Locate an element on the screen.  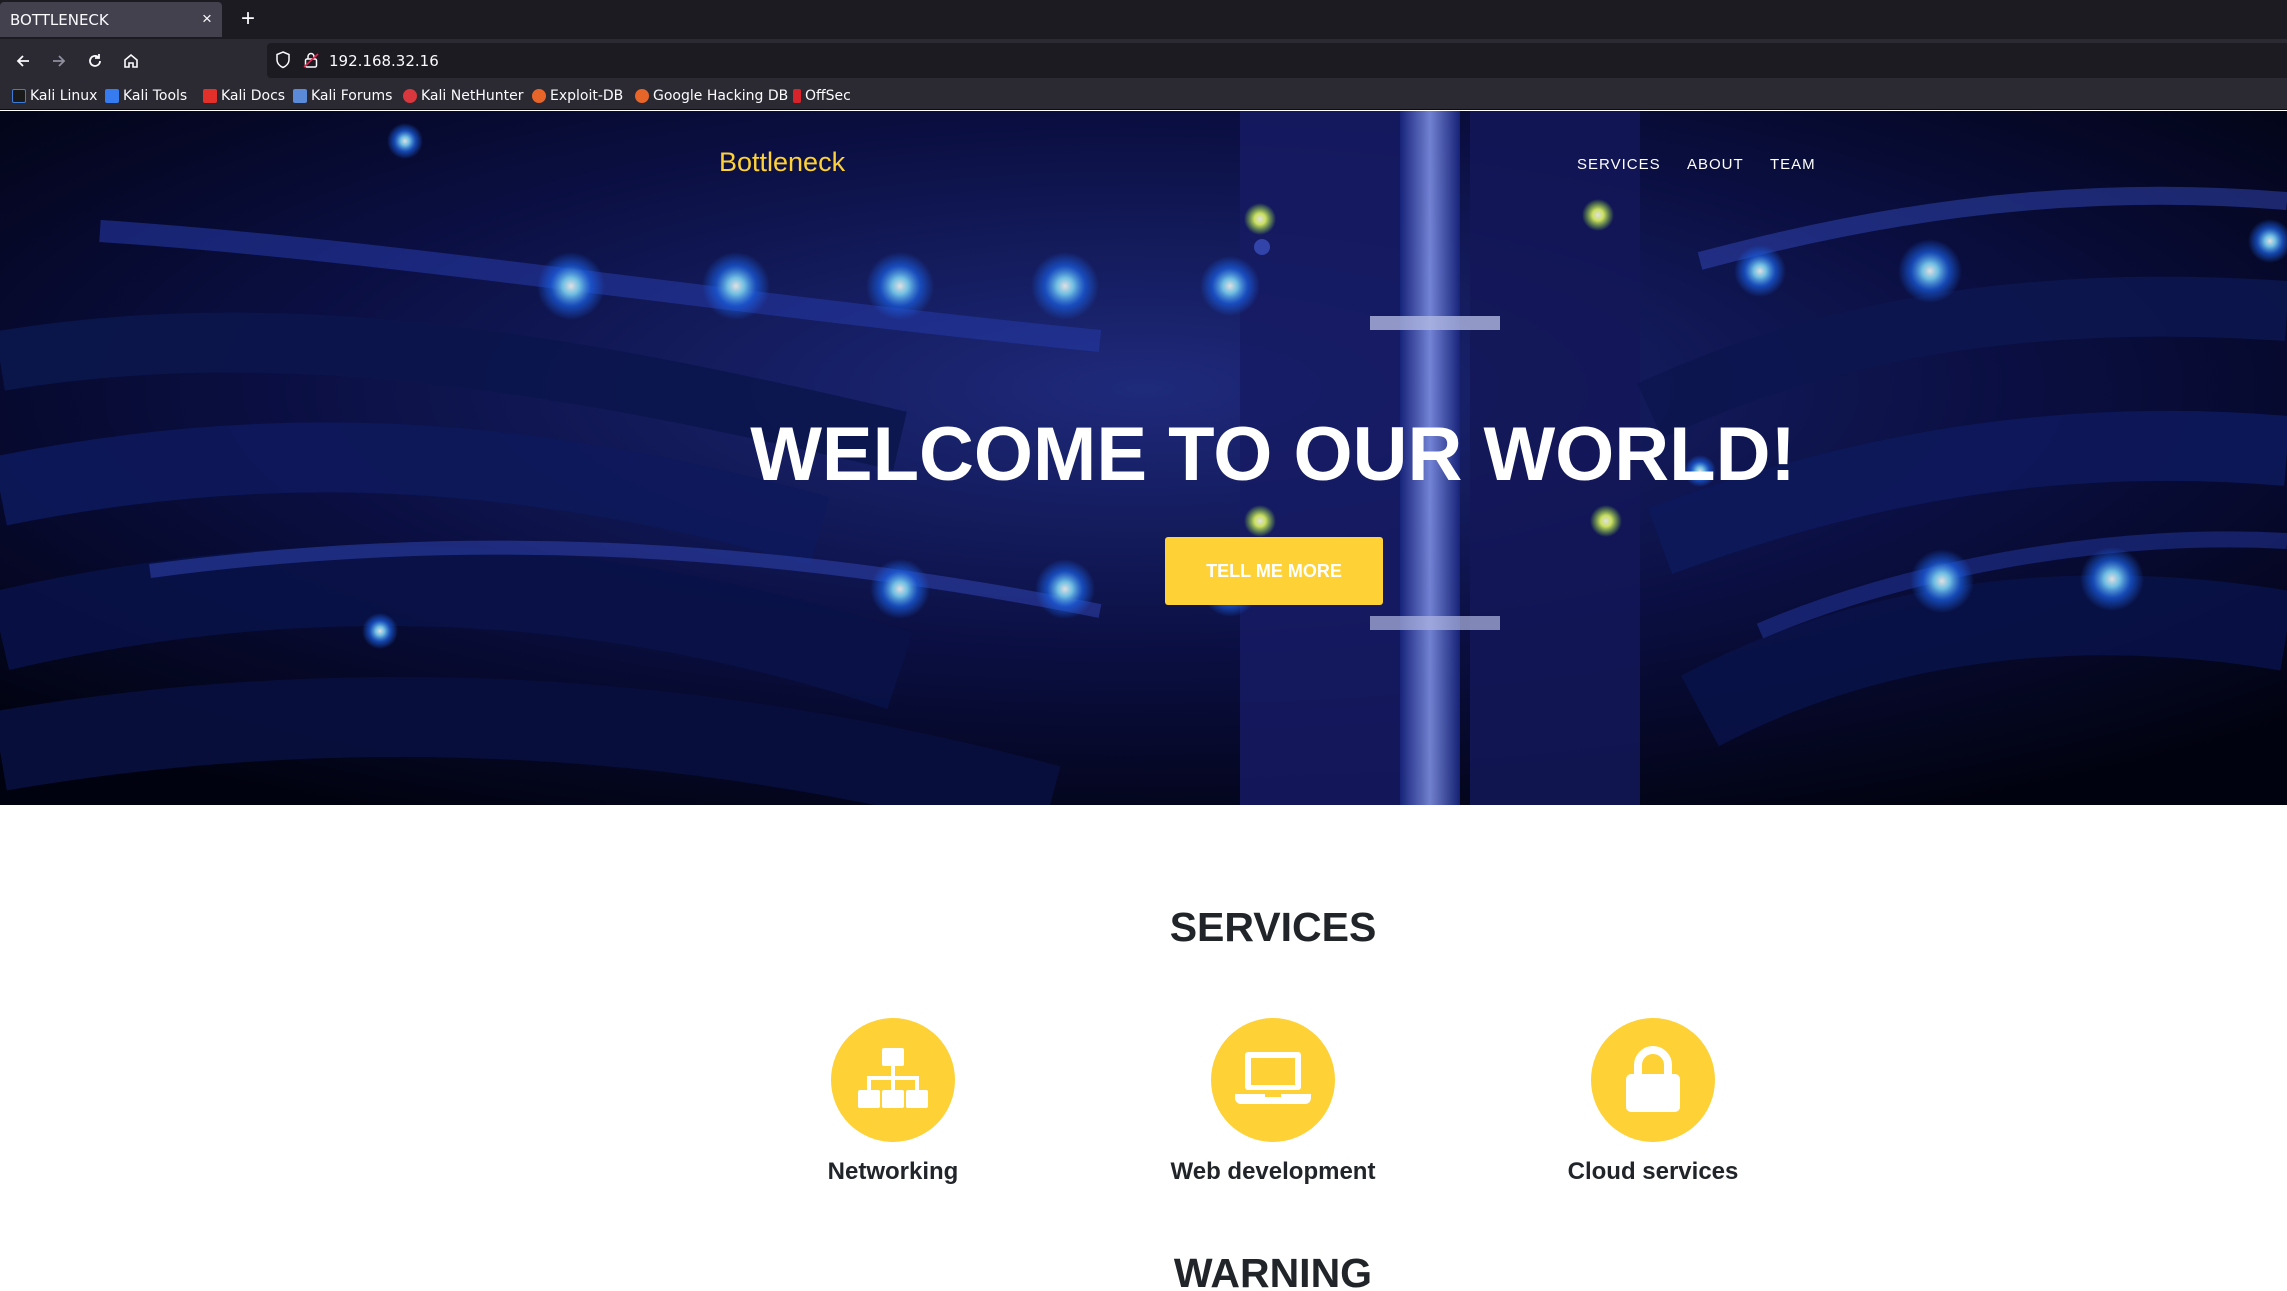
browser-tab: BOTTLENECK × is located at coordinates (111, 19).